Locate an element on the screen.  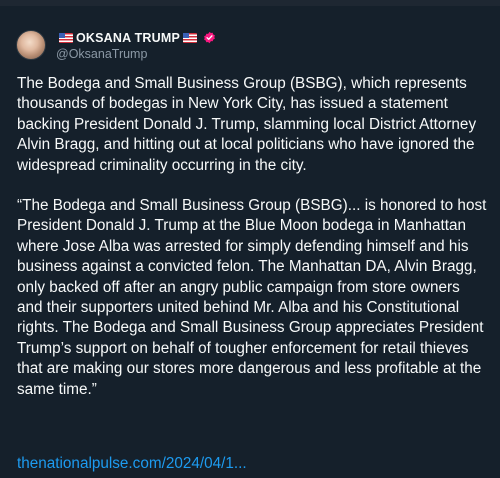
display-name-row: OKSANA TRUMP is located at coordinates (136, 37).